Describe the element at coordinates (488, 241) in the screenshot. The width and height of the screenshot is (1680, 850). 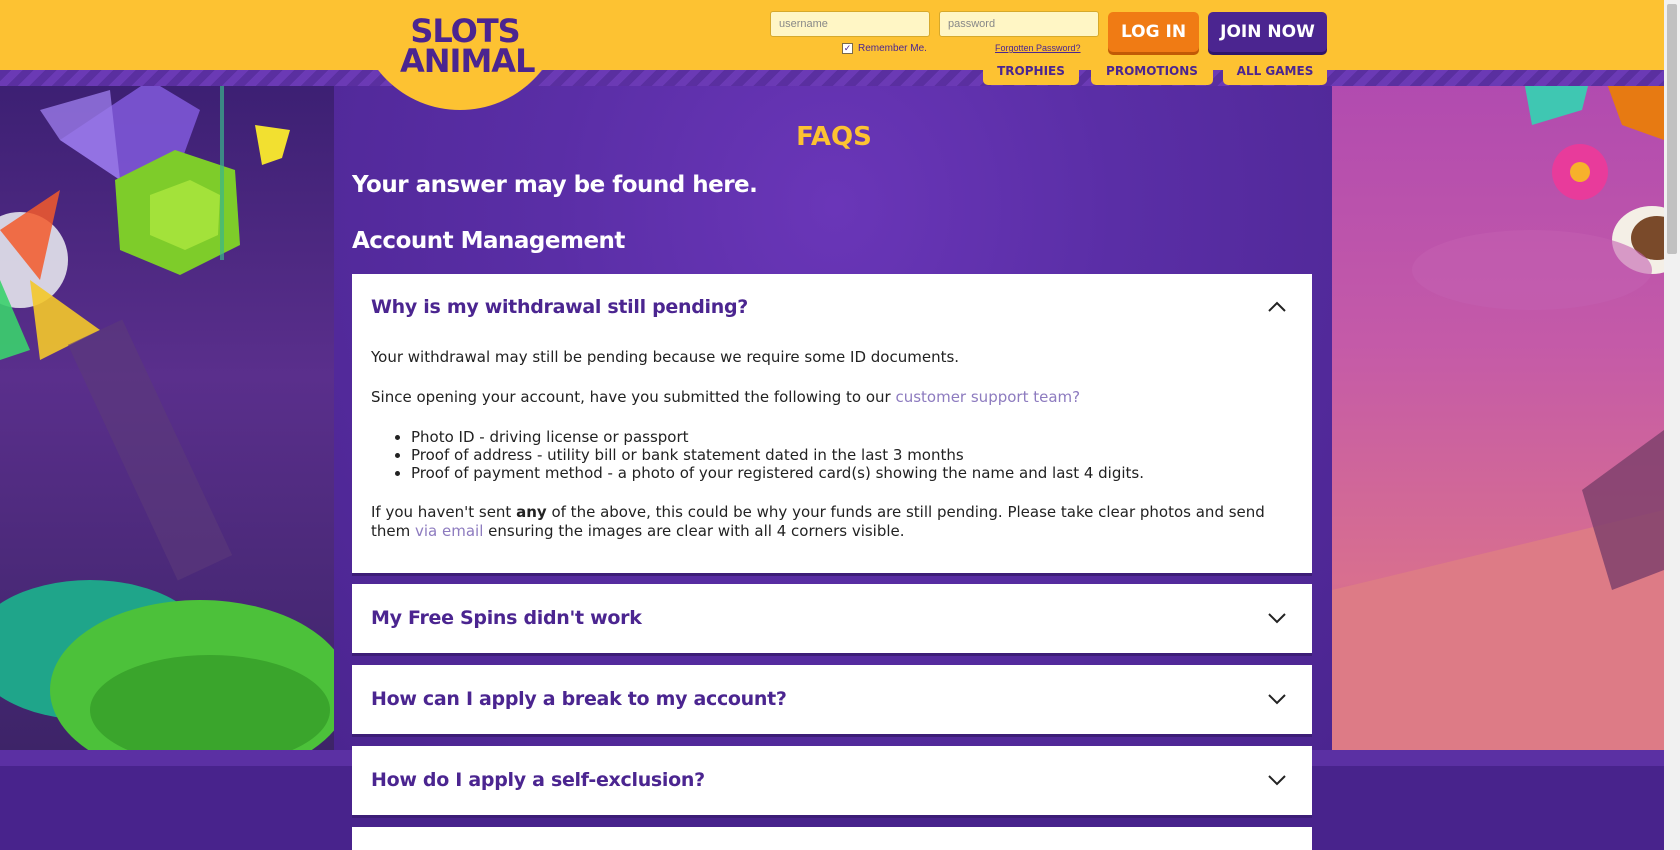
I see `section-heading: Account Management` at that location.